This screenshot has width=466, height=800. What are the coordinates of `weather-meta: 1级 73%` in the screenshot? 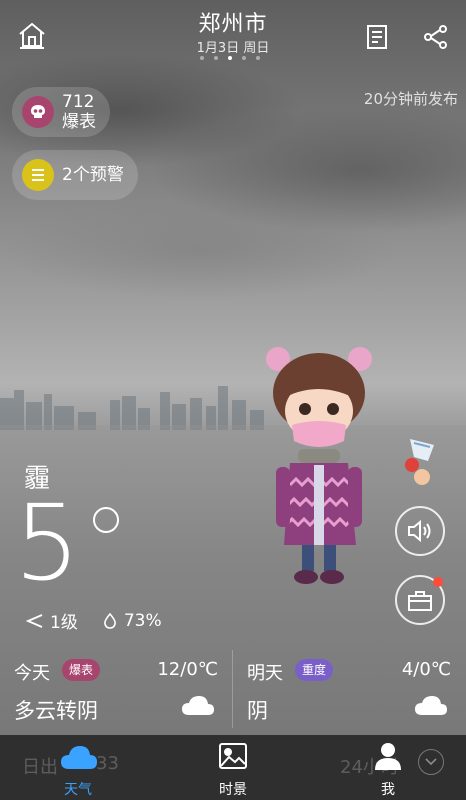 It's located at (94, 620).